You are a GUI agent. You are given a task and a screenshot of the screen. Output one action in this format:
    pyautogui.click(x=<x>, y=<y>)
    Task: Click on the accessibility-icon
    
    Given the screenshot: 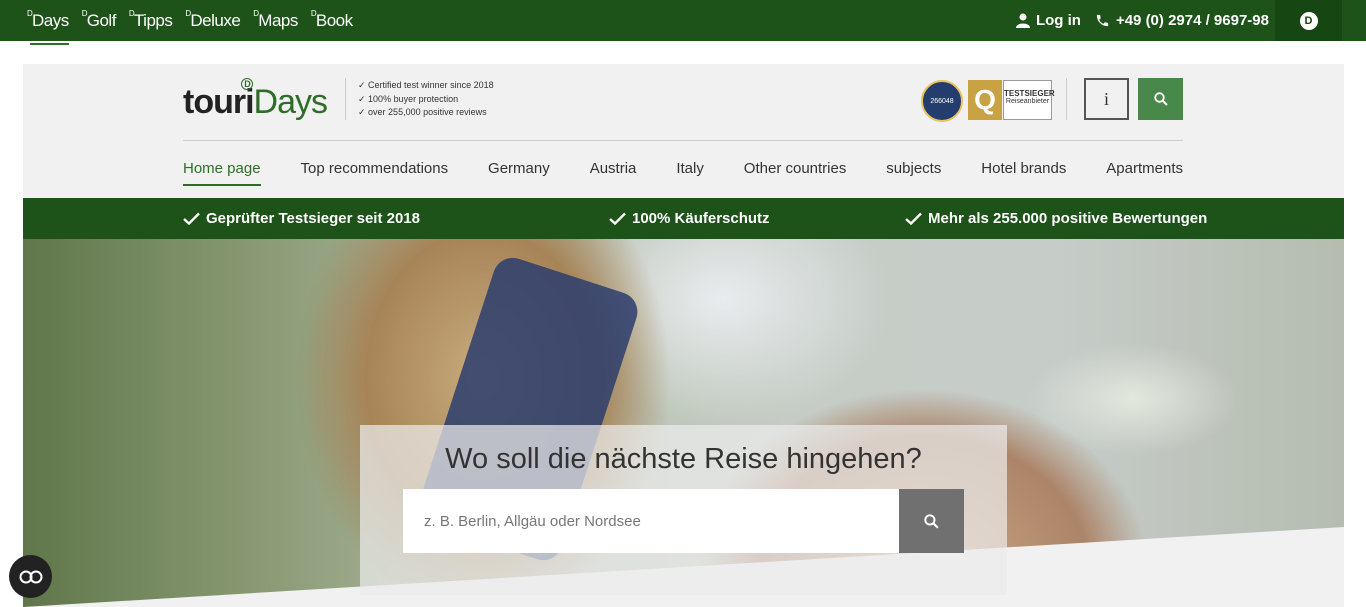 What is the action you would take?
    pyautogui.click(x=30, y=576)
    